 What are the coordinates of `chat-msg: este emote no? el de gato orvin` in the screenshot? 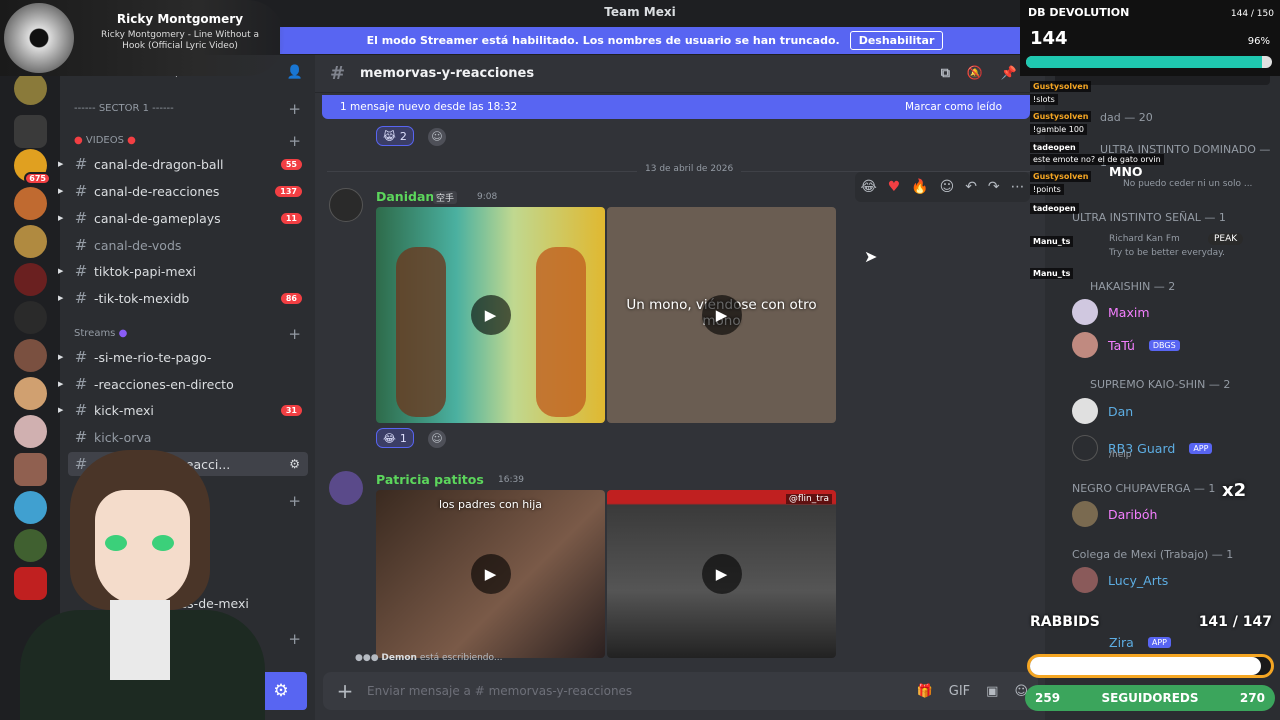 It's located at (1097, 159).